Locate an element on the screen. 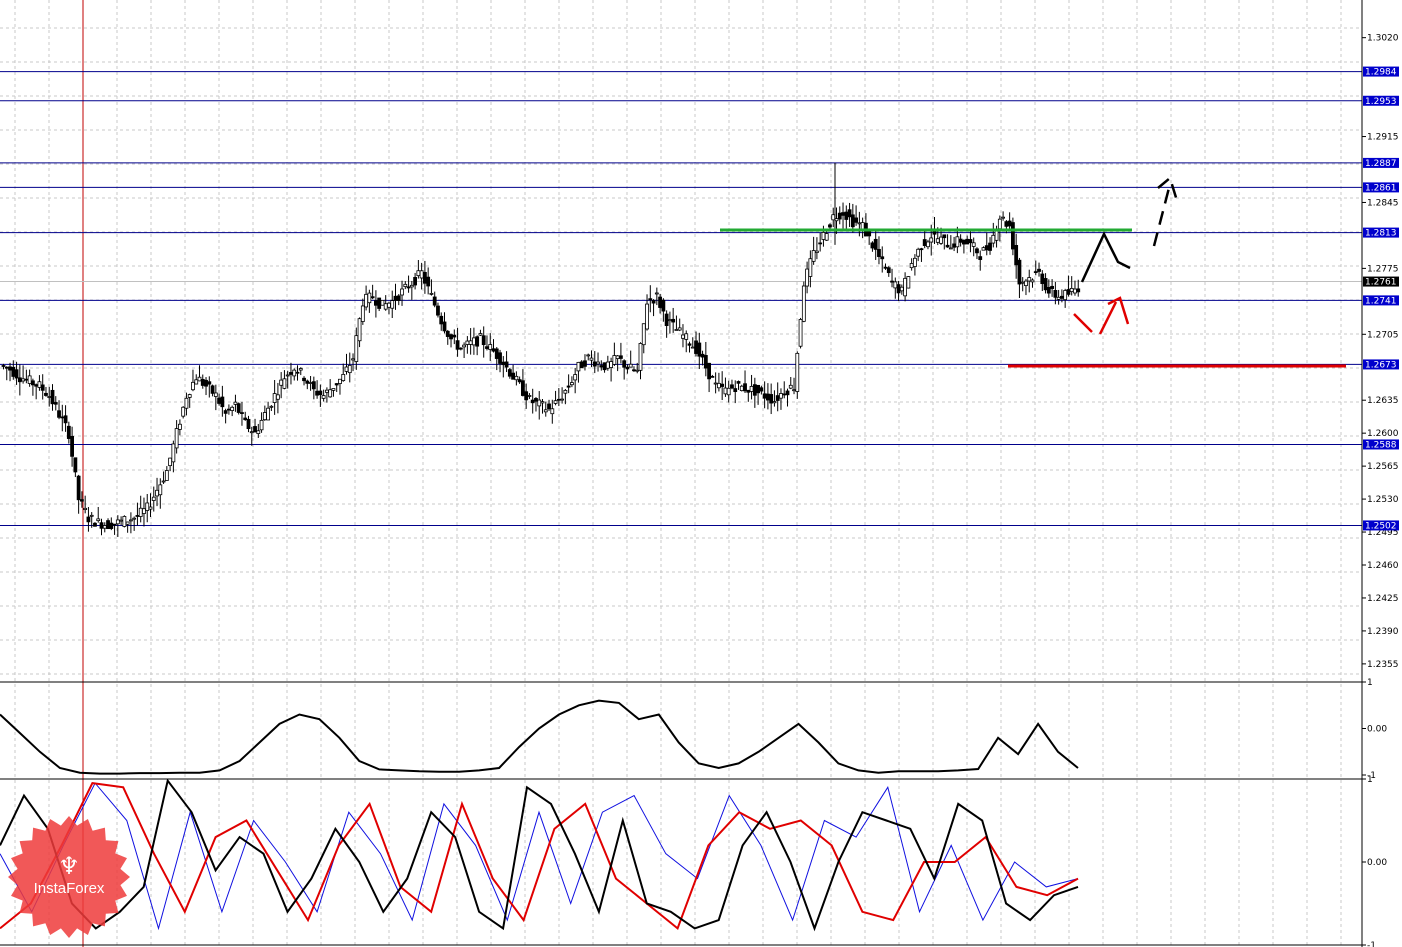 This screenshot has width=1402, height=947. axis-tick-label: 1.2775 is located at coordinates (1383, 269).